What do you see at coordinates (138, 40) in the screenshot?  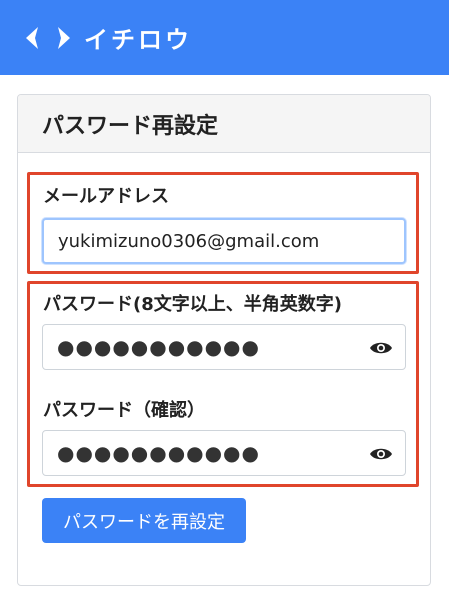 I see `brand-name: イチロウ` at bounding box center [138, 40].